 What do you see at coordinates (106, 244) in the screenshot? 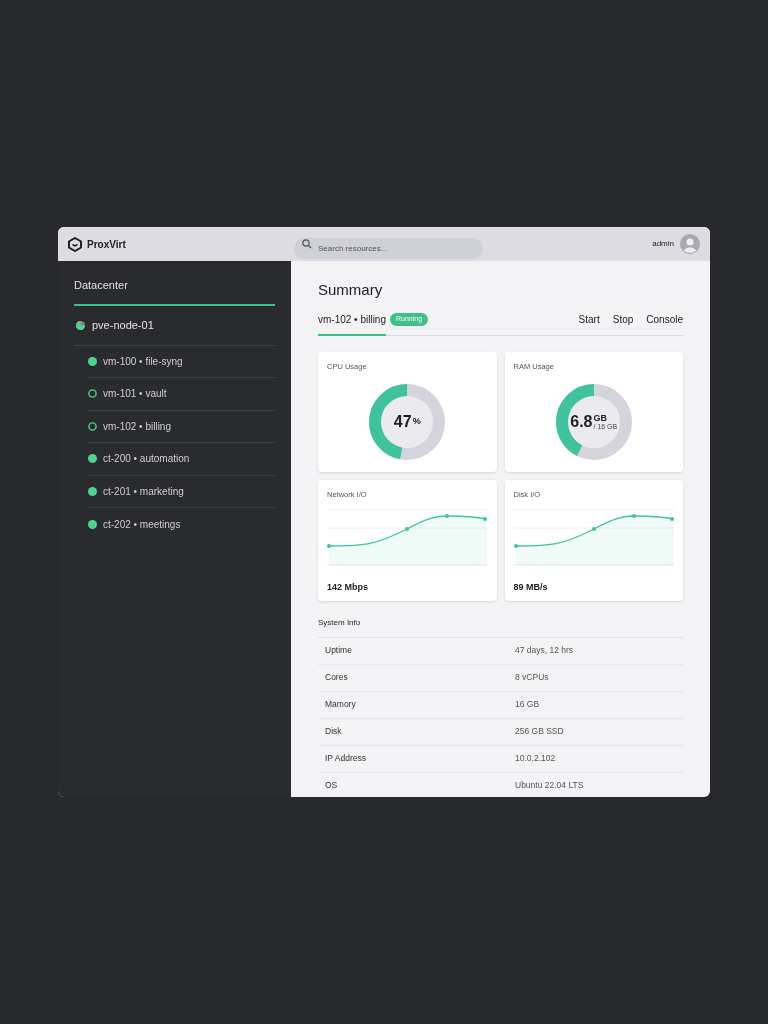
I see `app-name: ProxVirt` at bounding box center [106, 244].